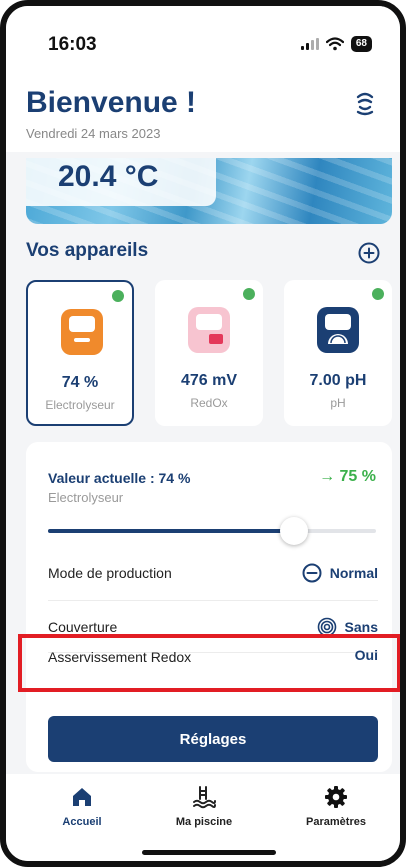 The width and height of the screenshot is (406, 867). What do you see at coordinates (72, 44) in the screenshot?
I see `status-time: 16:03` at bounding box center [72, 44].